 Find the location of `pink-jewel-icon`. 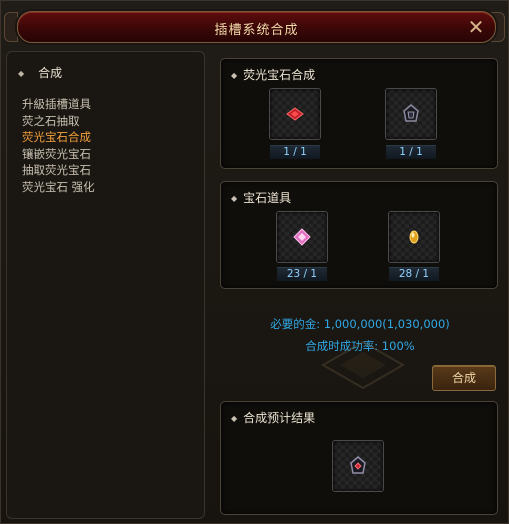

pink-jewel-icon is located at coordinates (302, 237).